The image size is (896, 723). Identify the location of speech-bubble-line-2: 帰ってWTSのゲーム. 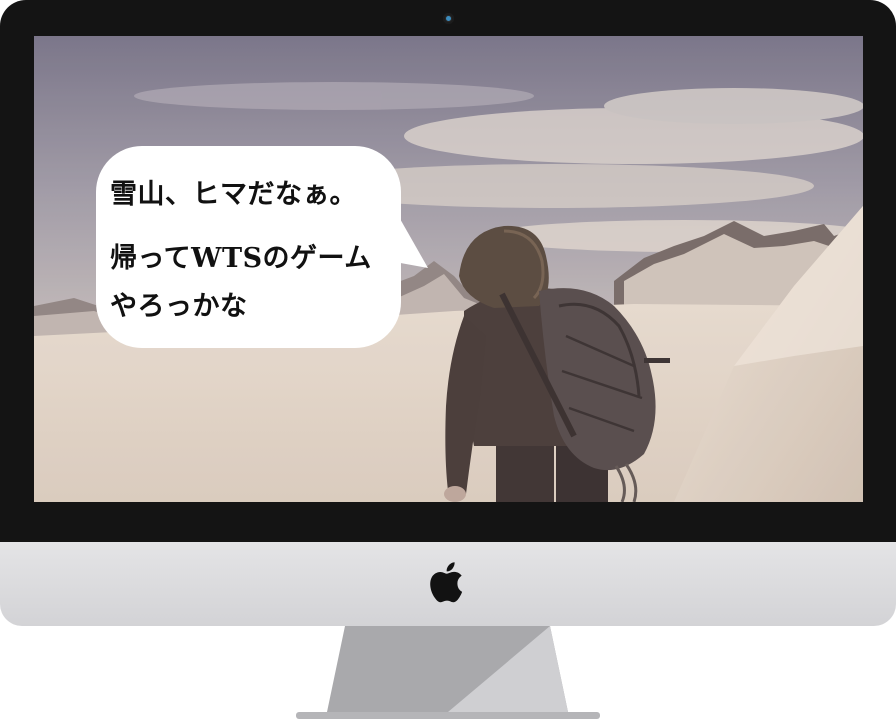
(241, 258).